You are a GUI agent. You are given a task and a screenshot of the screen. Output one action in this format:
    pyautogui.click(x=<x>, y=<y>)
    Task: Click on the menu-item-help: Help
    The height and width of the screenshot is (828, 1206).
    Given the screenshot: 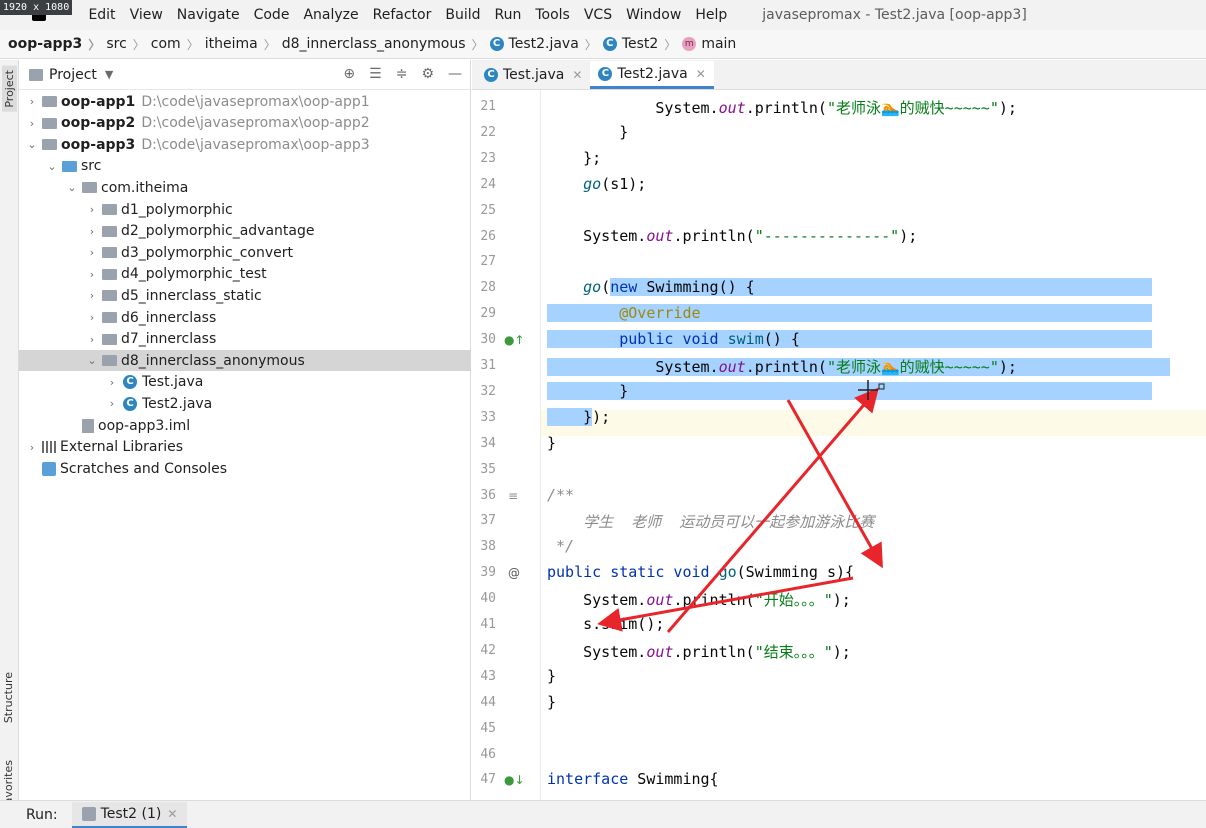 What is the action you would take?
    pyautogui.click(x=711, y=15)
    